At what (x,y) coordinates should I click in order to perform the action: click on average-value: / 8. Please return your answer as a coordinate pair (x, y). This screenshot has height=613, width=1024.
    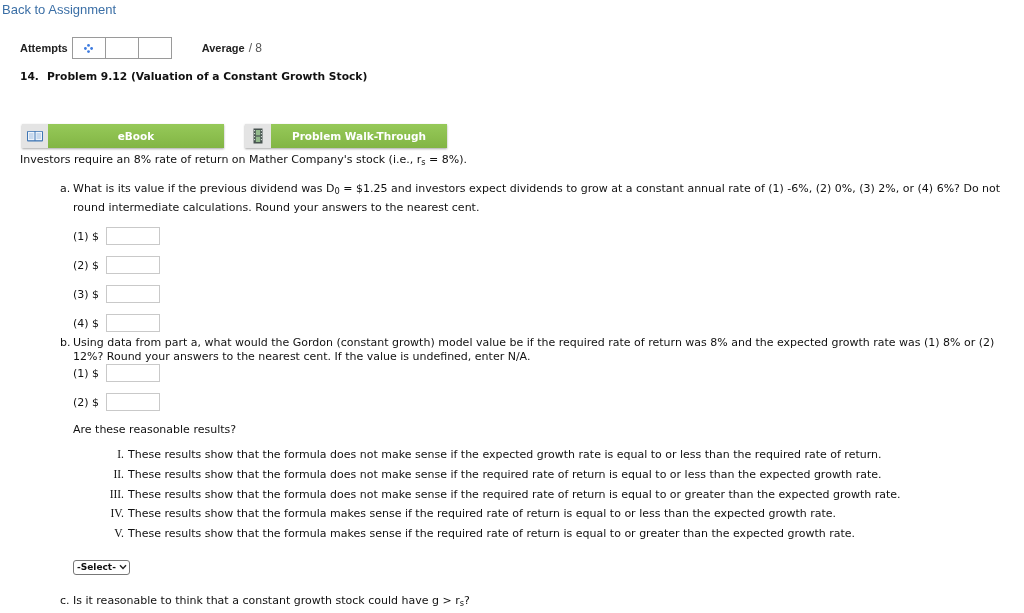
    Looking at the image, I should click on (255, 48).